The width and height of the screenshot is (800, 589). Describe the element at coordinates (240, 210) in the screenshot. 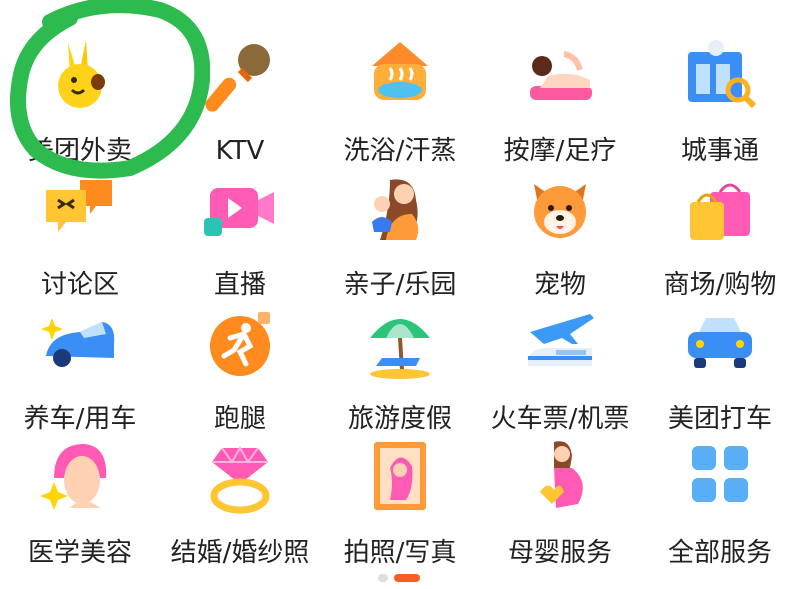

I see `live-video-icon` at that location.